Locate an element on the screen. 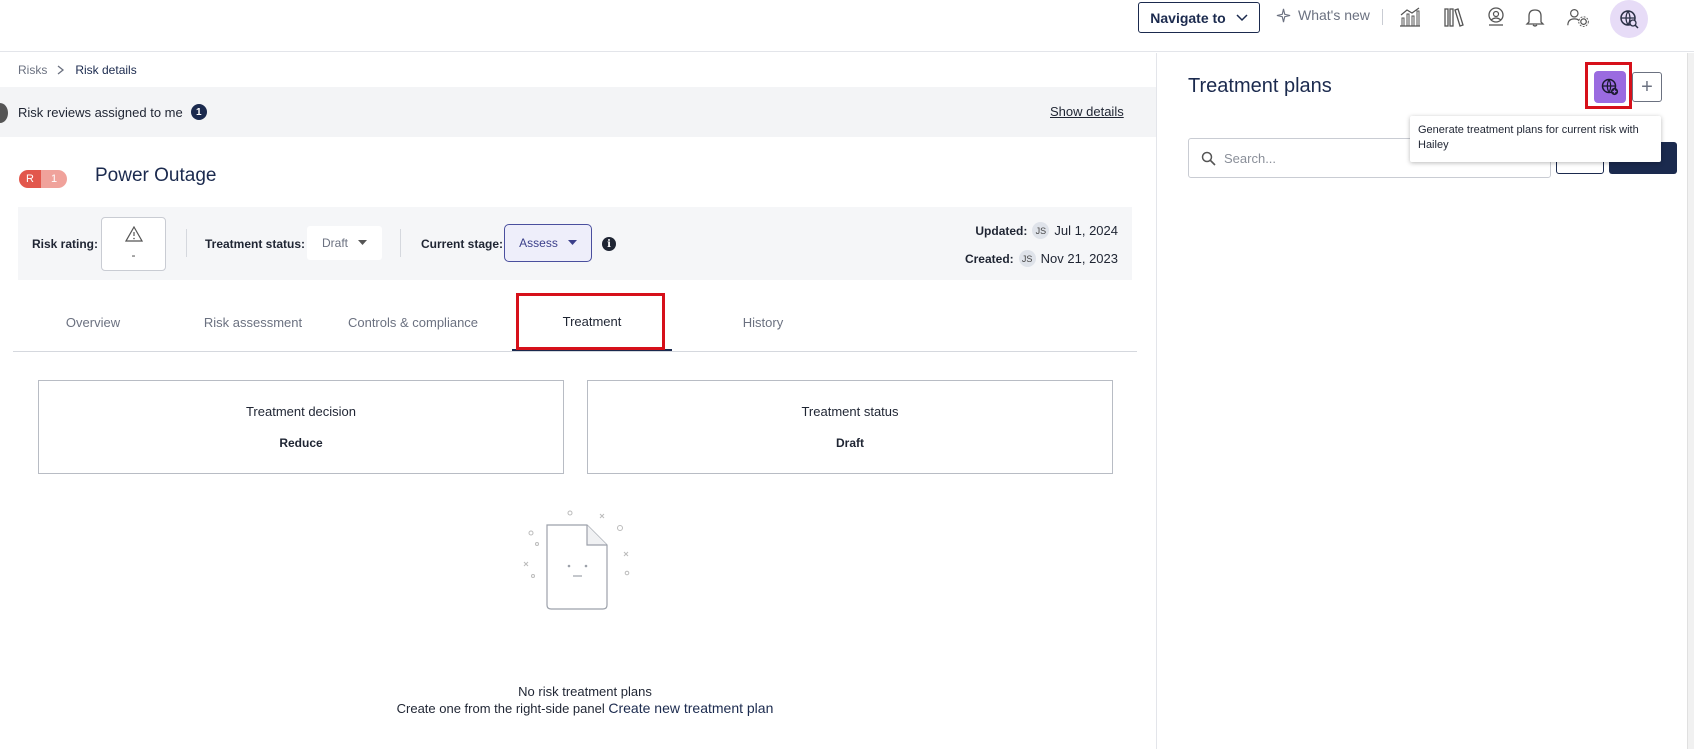 The image size is (1694, 749). treatment-status-label: Treatment status: is located at coordinates (255, 244).